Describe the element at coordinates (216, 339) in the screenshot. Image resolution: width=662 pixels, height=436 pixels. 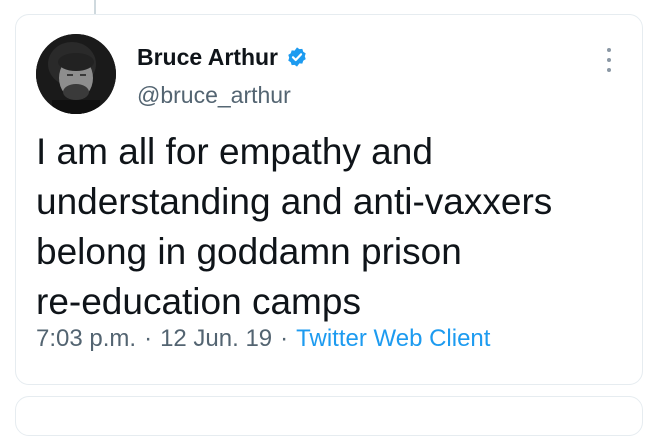
I see `tweet-date: 12 Jun. 19` at that location.